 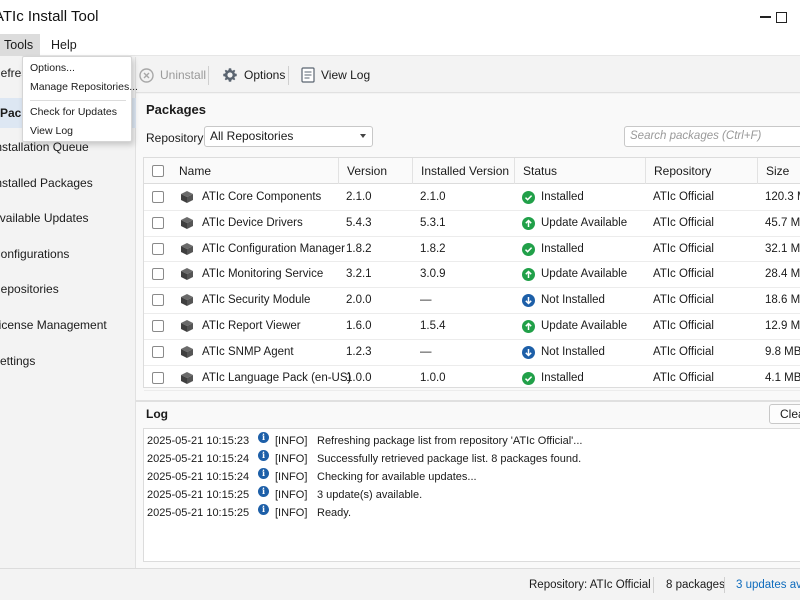 I want to click on arrow-down-circle-icon, so click(x=528, y=352).